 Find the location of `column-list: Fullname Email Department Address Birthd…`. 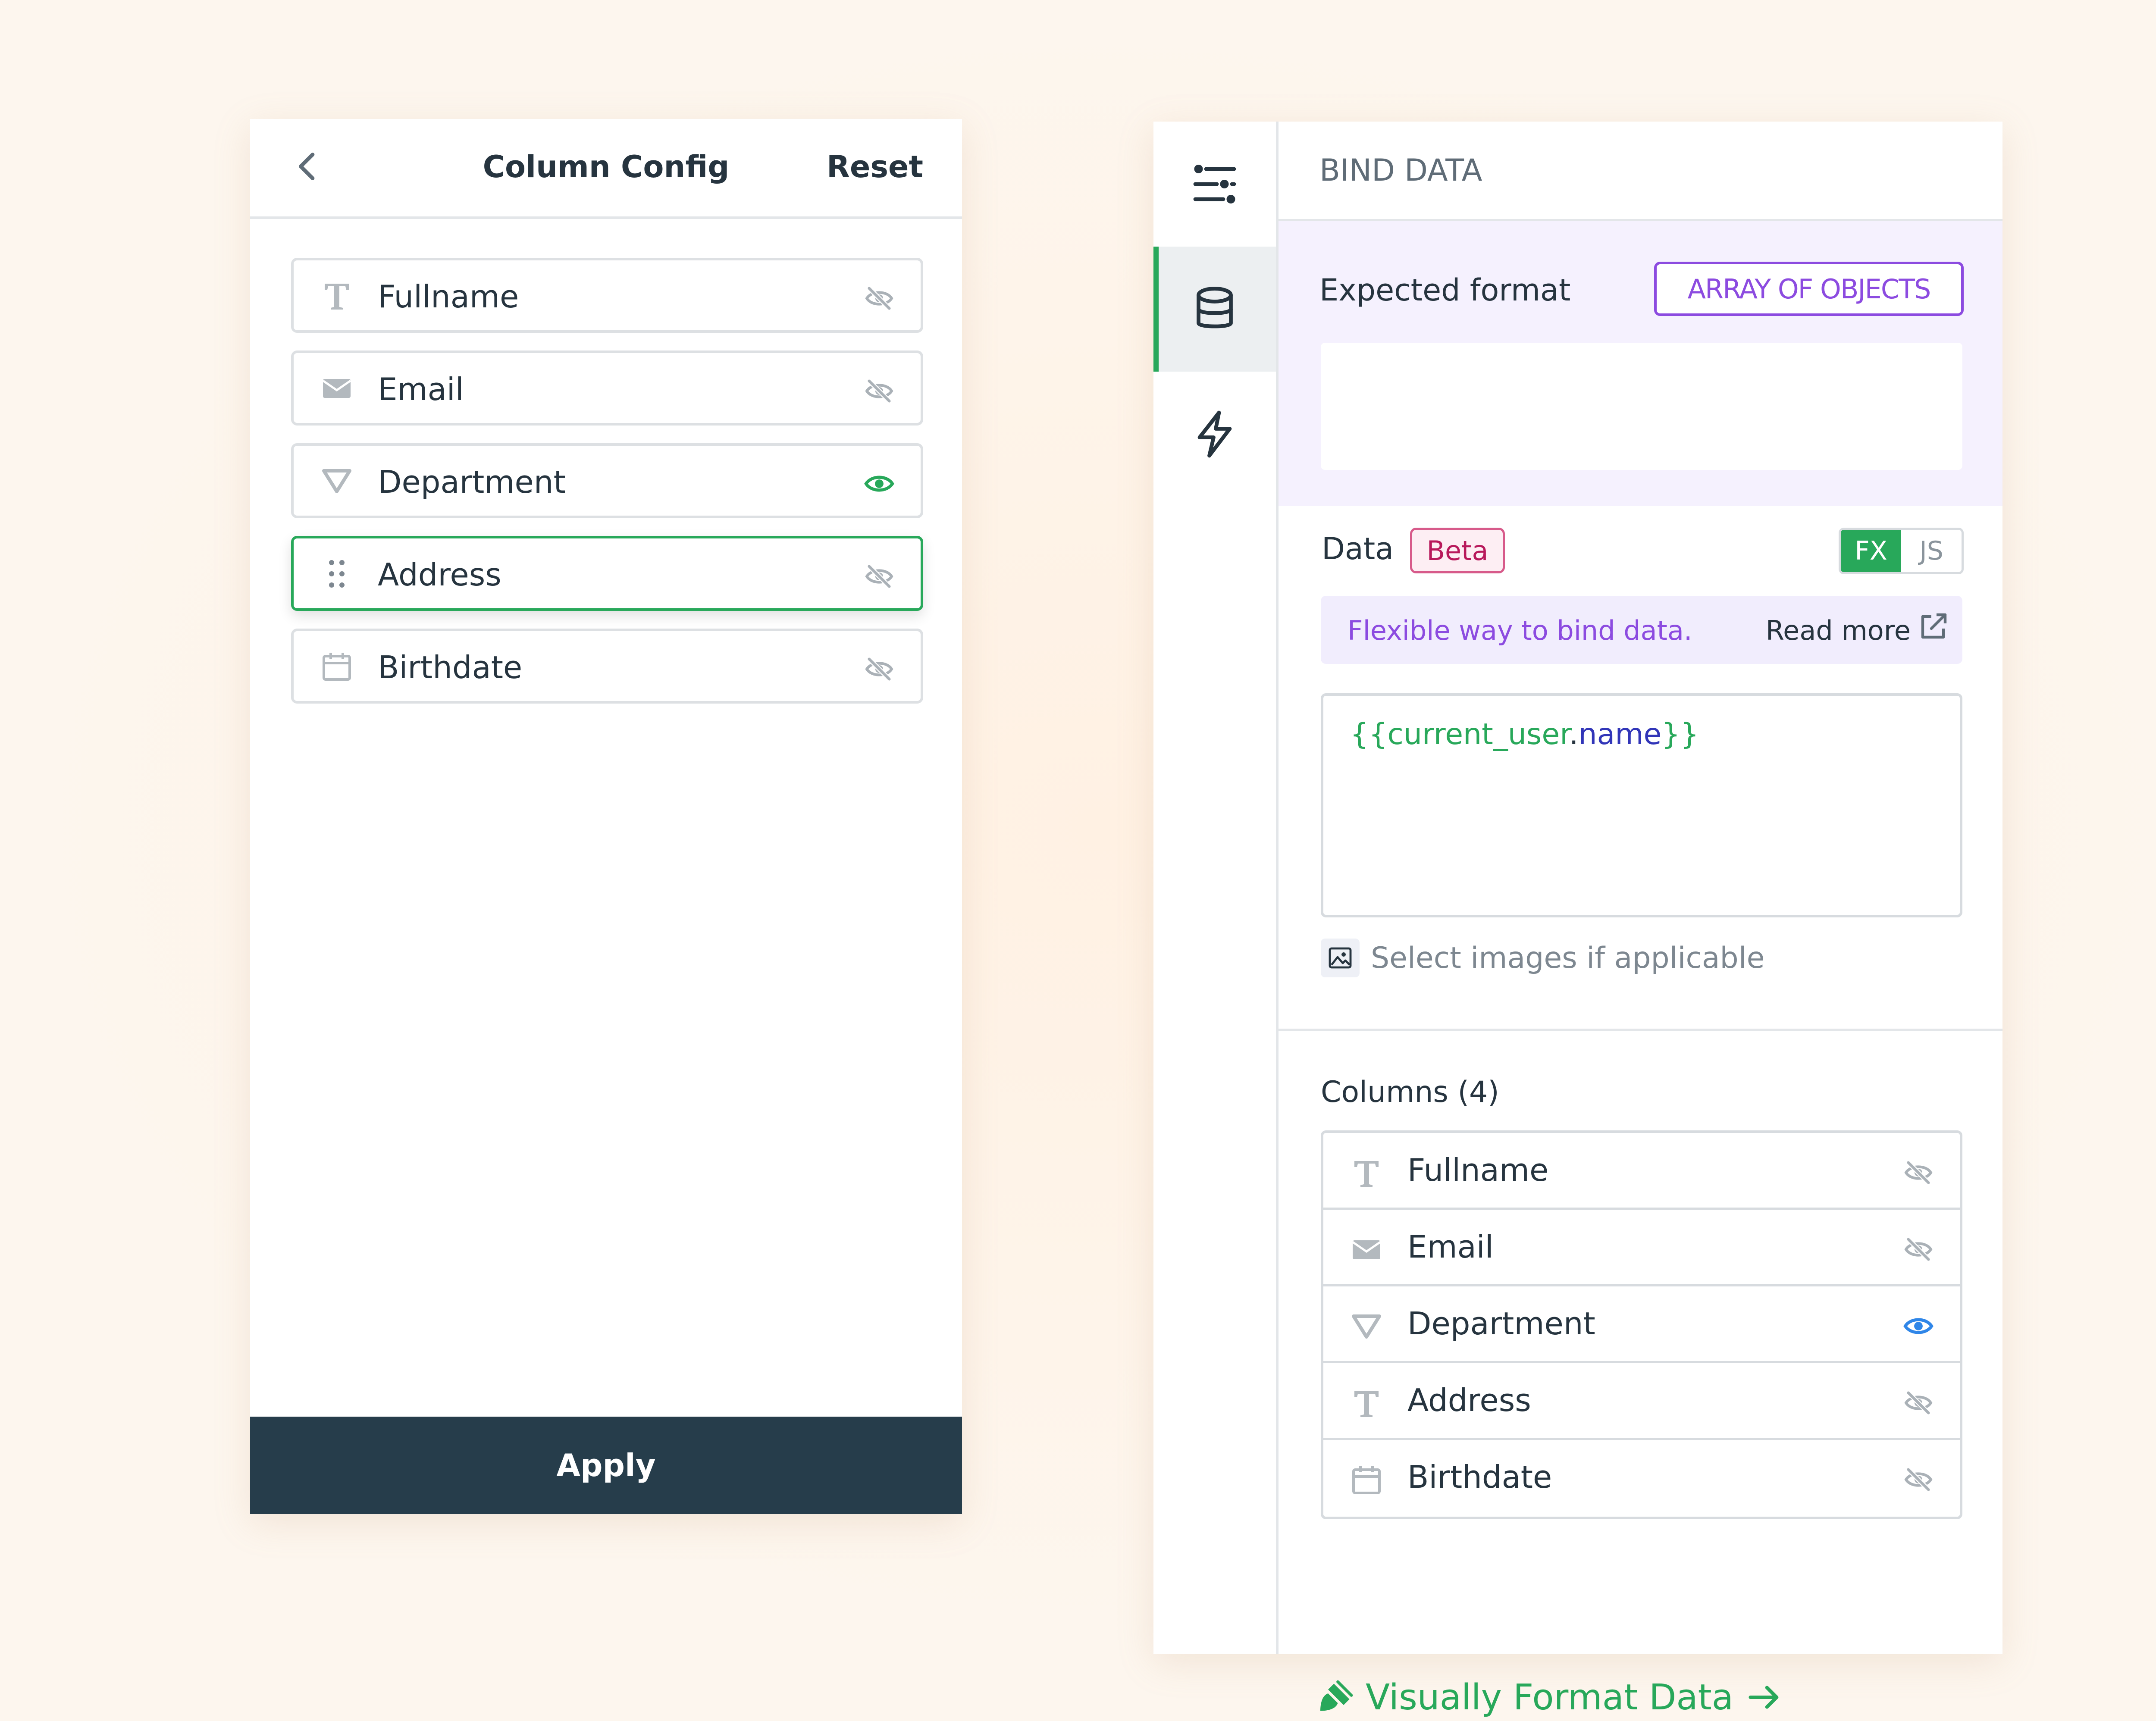

column-list: Fullname Email Department Address Birthd… is located at coordinates (607, 489).